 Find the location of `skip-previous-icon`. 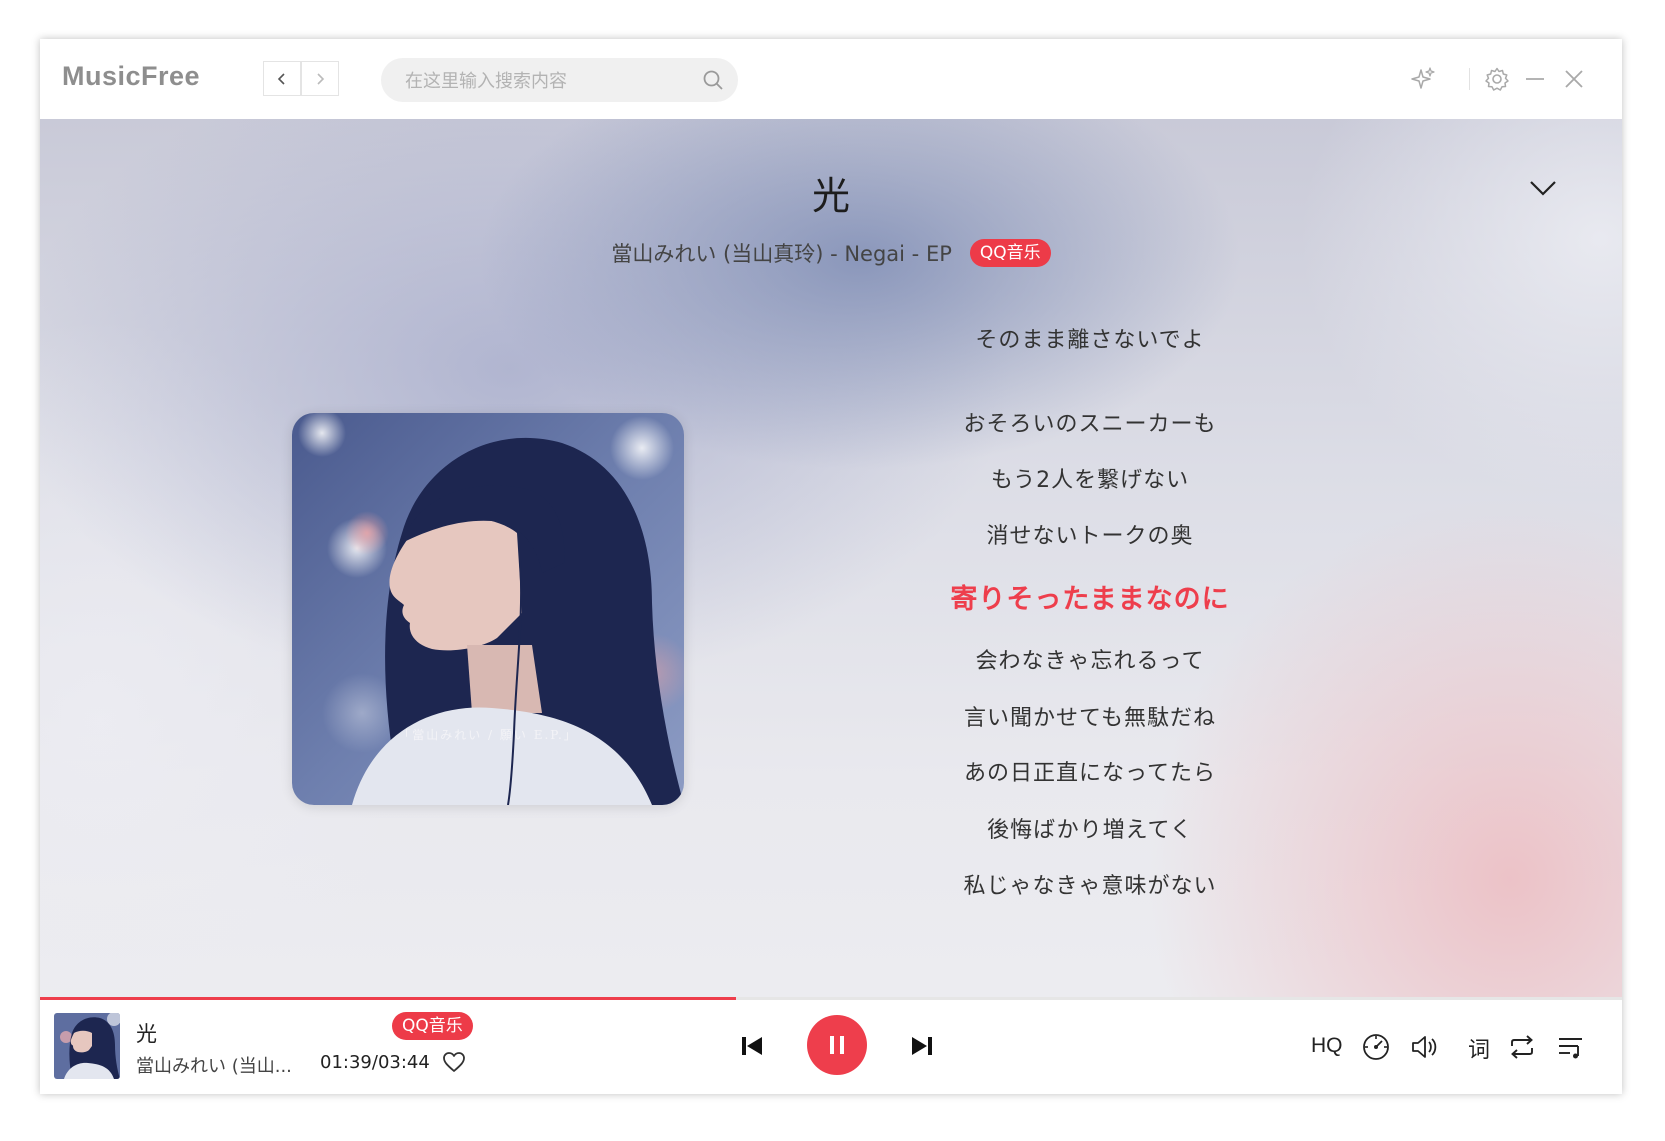

skip-previous-icon is located at coordinates (752, 1046).